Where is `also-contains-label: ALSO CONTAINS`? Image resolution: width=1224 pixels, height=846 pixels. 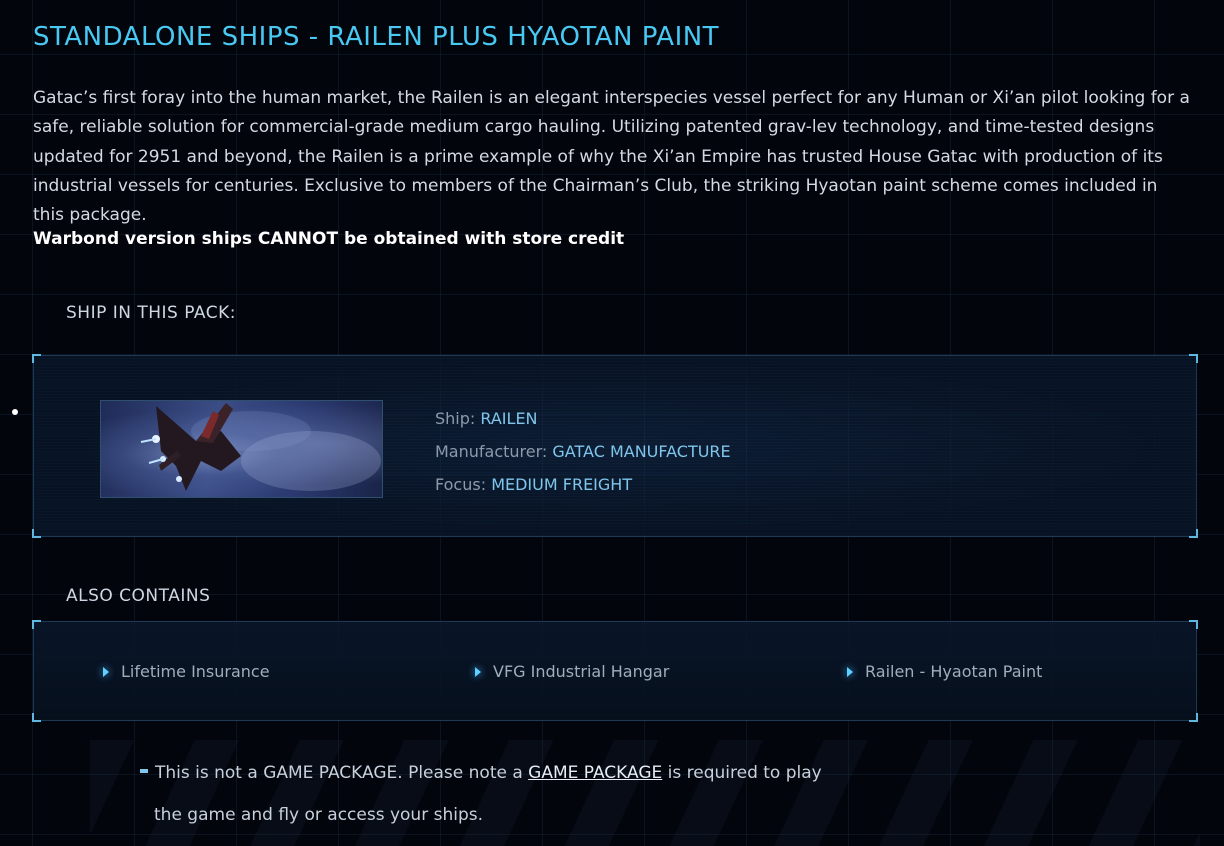
also-contains-label: ALSO CONTAINS is located at coordinates (138, 596).